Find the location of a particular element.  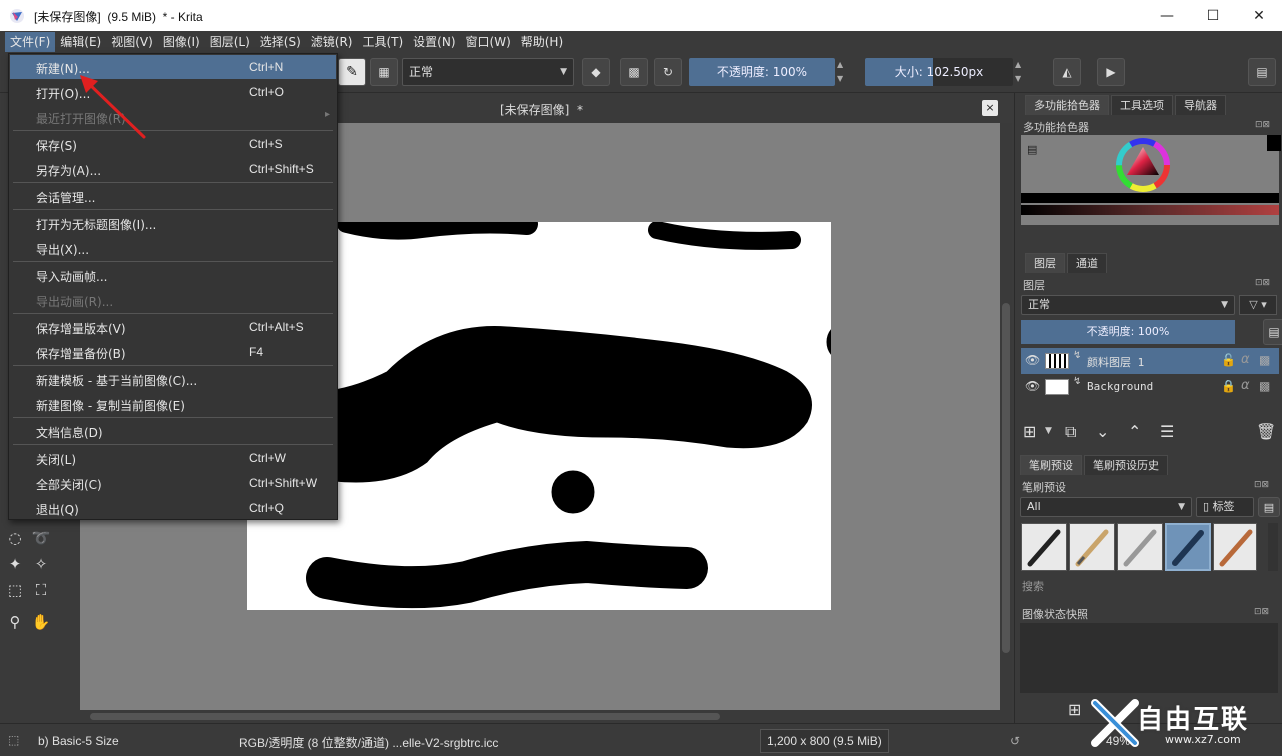

magnetic-select-tool-icon: ⛶ is located at coordinates (41, 590).